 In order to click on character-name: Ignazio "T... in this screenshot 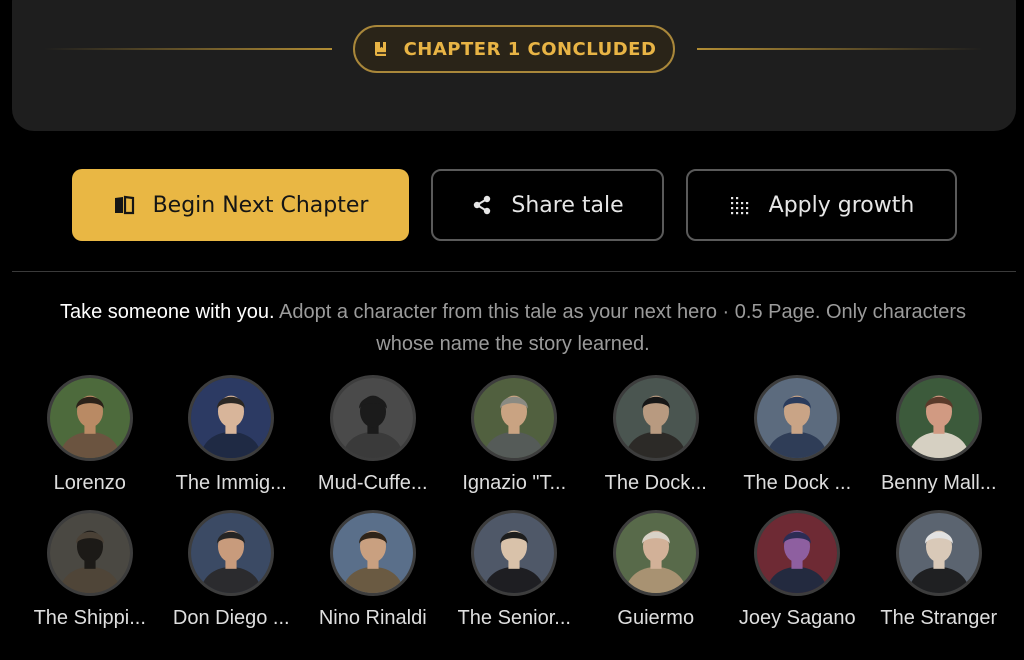, I will do `click(514, 483)`.